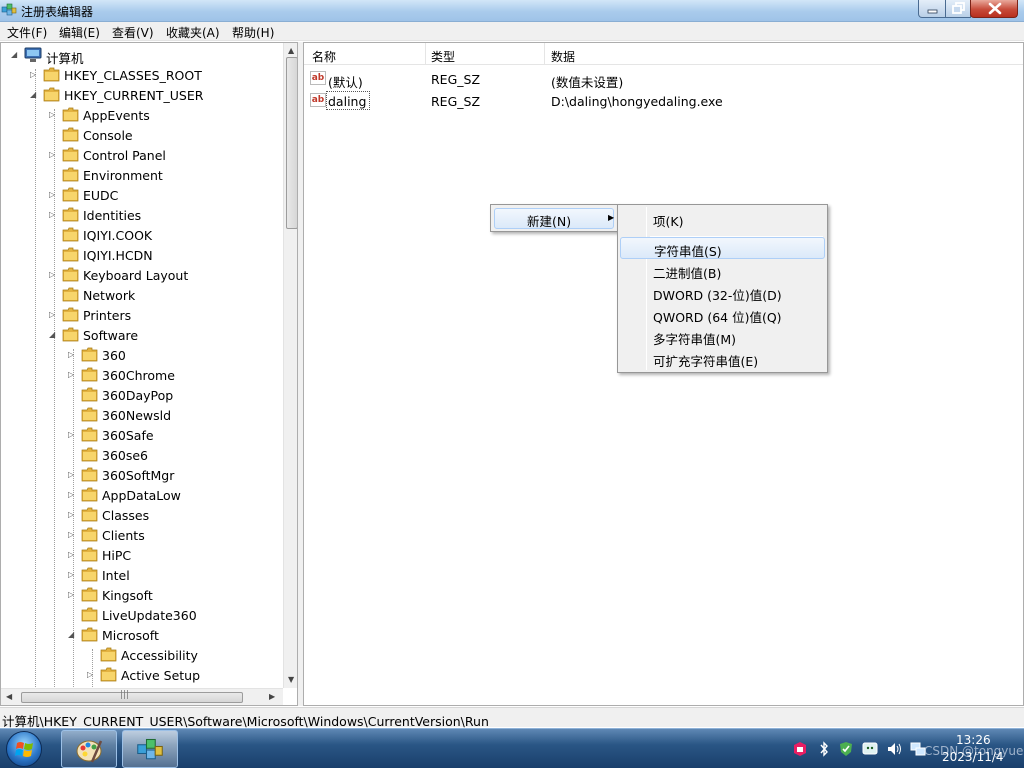 This screenshot has height=768, width=1024. Describe the element at coordinates (141, 355) in the screenshot. I see `tree-node: ▷ 360` at that location.